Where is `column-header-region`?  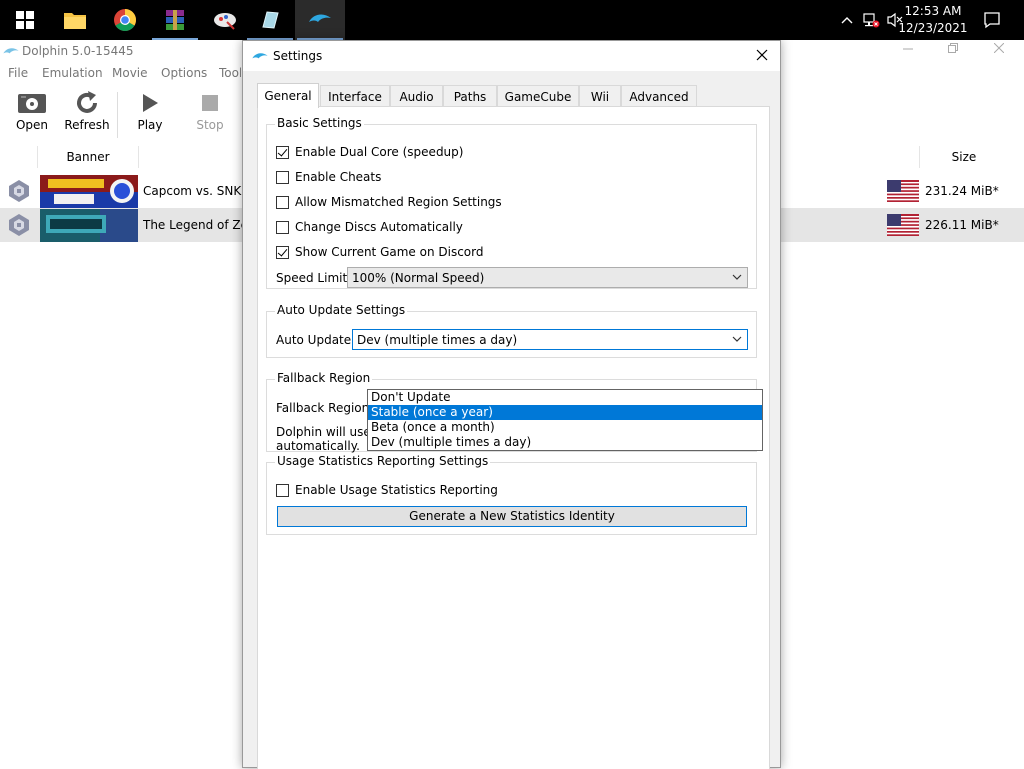
column-header-region is located at coordinates (901, 157).